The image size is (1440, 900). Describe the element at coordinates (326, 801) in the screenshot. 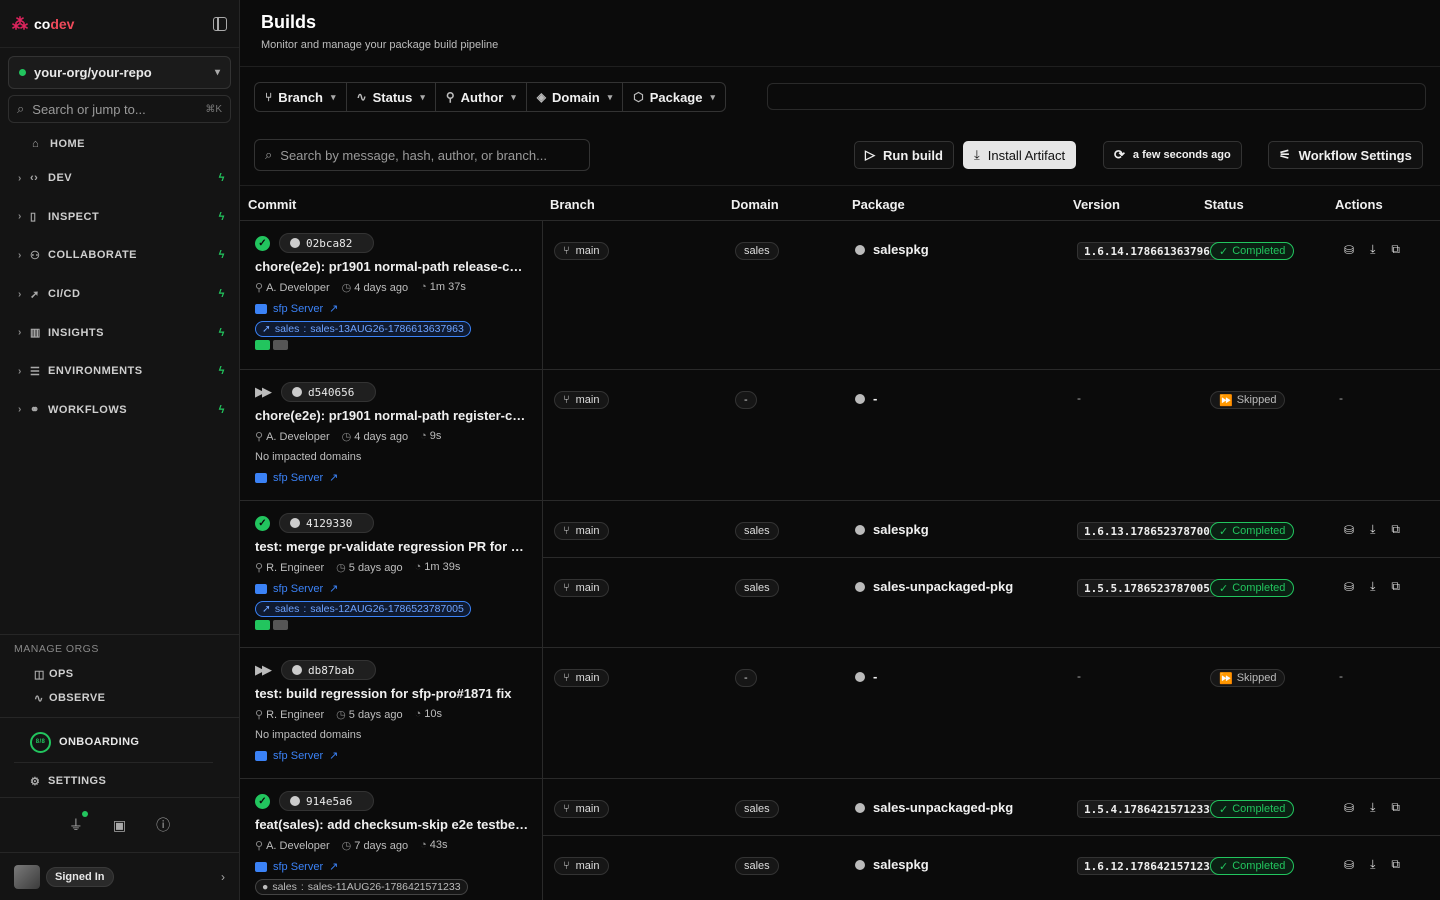

I see `commit-hash-badge: 914e5a6` at that location.